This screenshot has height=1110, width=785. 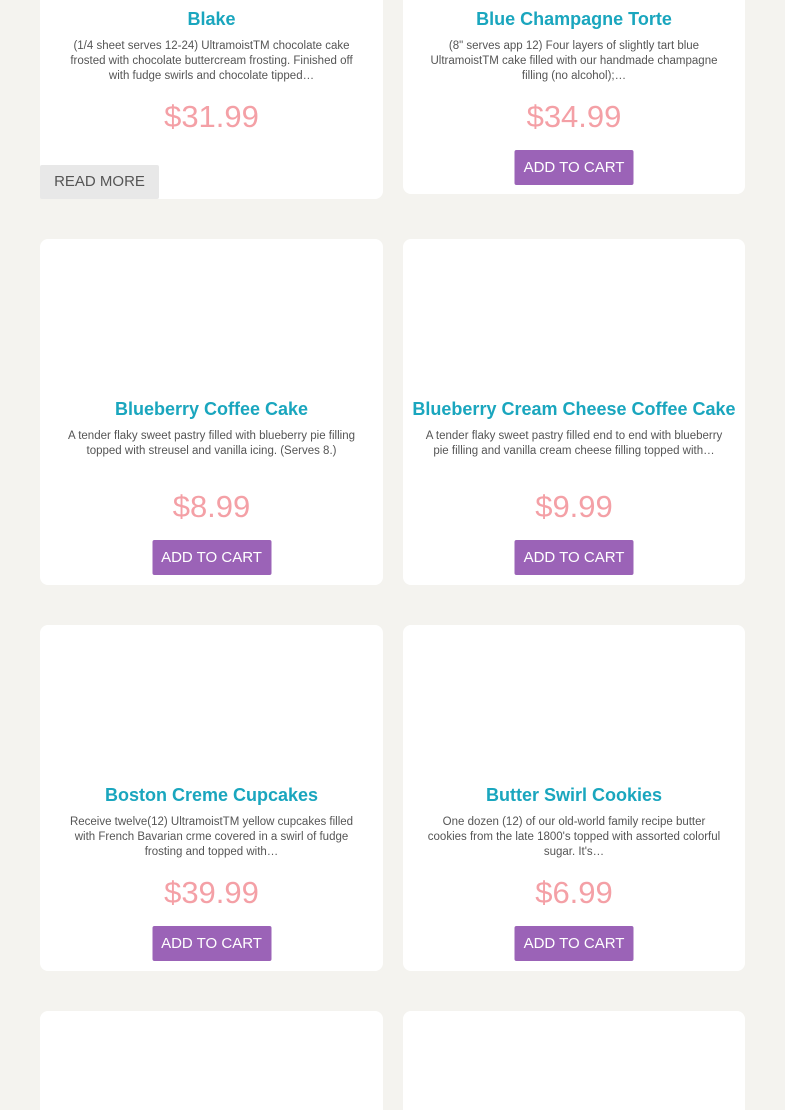 What do you see at coordinates (211, 892) in the screenshot?
I see `product-price: $39.99` at bounding box center [211, 892].